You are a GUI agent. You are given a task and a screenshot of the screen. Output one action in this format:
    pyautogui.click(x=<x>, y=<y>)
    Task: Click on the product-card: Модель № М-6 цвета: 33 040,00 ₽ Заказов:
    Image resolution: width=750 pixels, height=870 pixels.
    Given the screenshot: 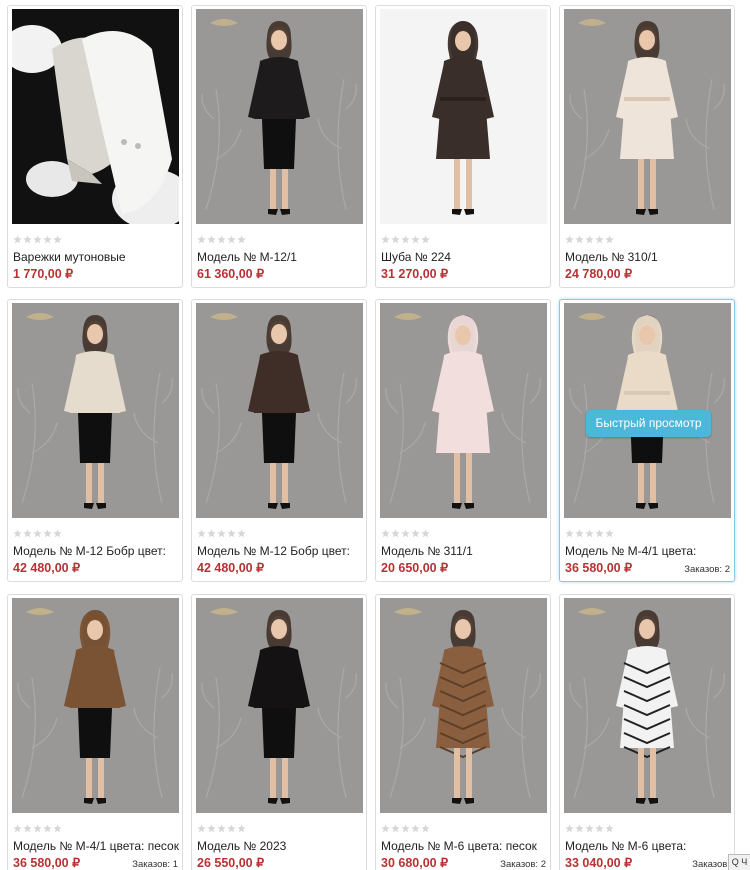 What is the action you would take?
    pyautogui.click(x=647, y=732)
    